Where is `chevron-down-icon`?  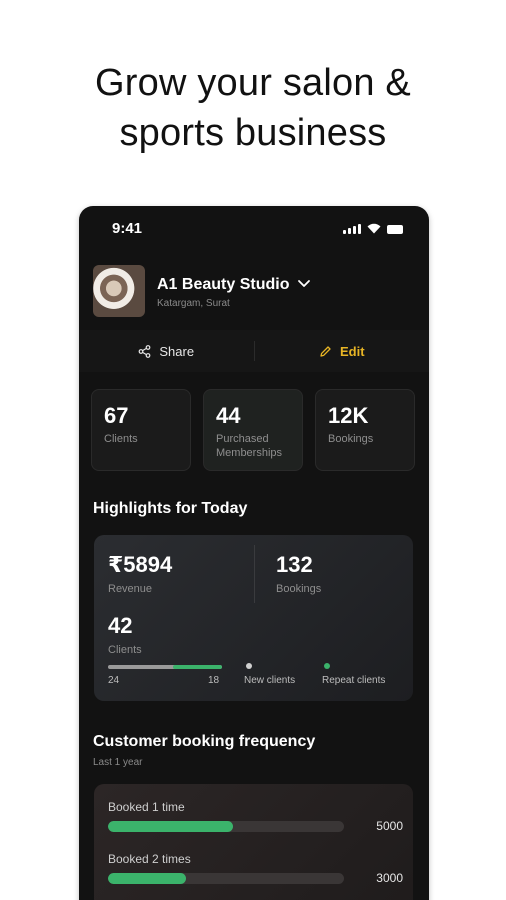 chevron-down-icon is located at coordinates (304, 284).